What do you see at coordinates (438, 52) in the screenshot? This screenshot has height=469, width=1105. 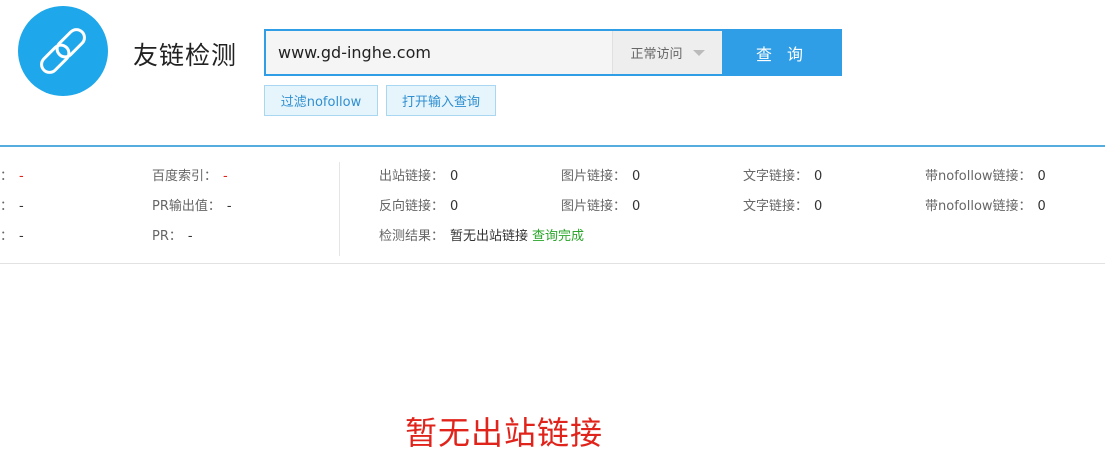 I see `url-input` at bounding box center [438, 52].